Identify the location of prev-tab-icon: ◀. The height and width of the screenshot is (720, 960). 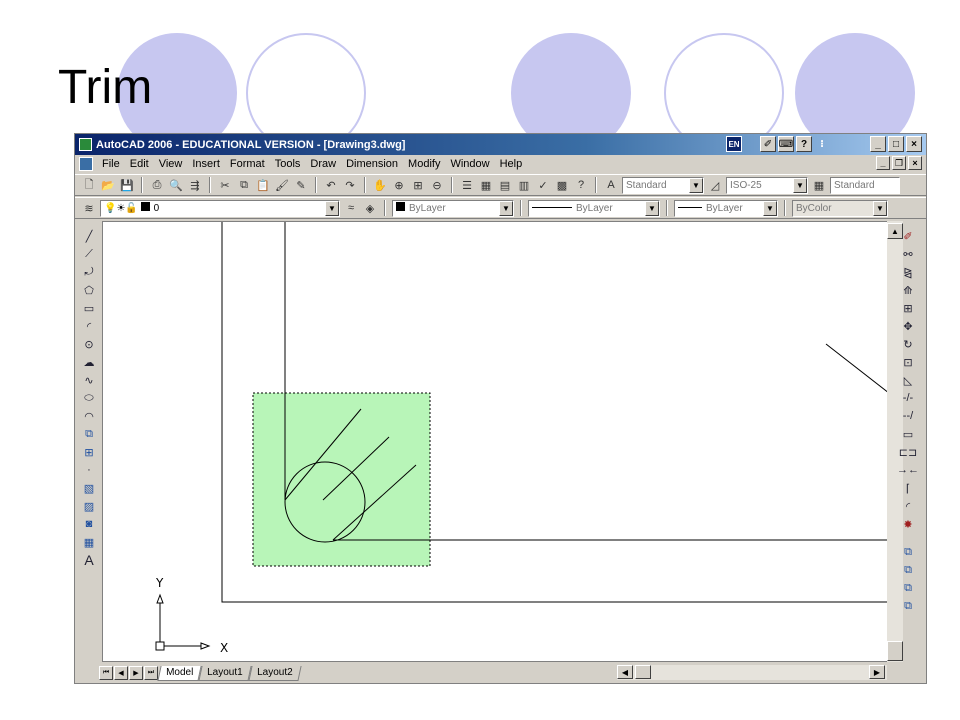
(121, 673).